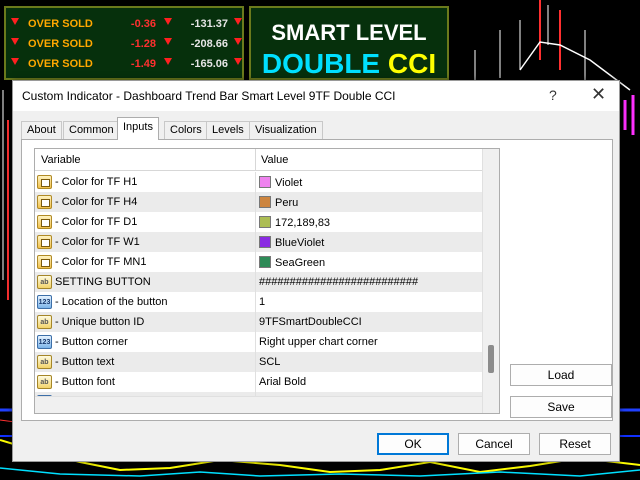 The height and width of the screenshot is (480, 640). I want to click on input-value: Violet, so click(280, 182).